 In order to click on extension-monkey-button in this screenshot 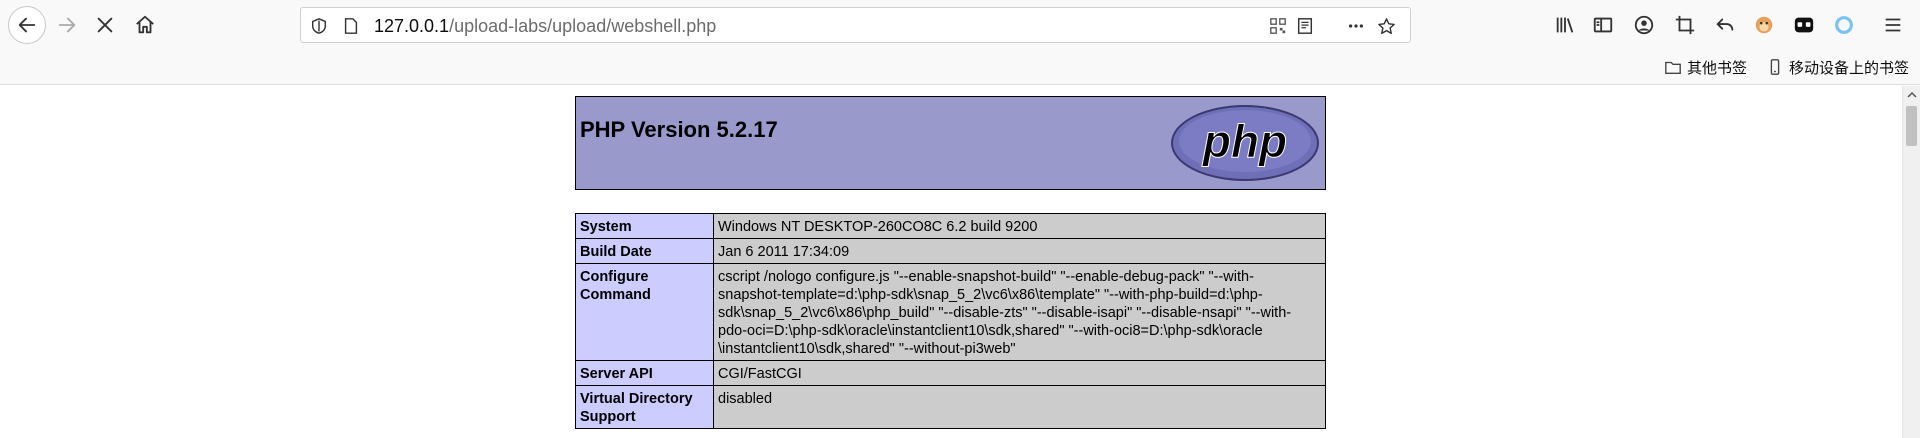, I will do `click(1764, 25)`.